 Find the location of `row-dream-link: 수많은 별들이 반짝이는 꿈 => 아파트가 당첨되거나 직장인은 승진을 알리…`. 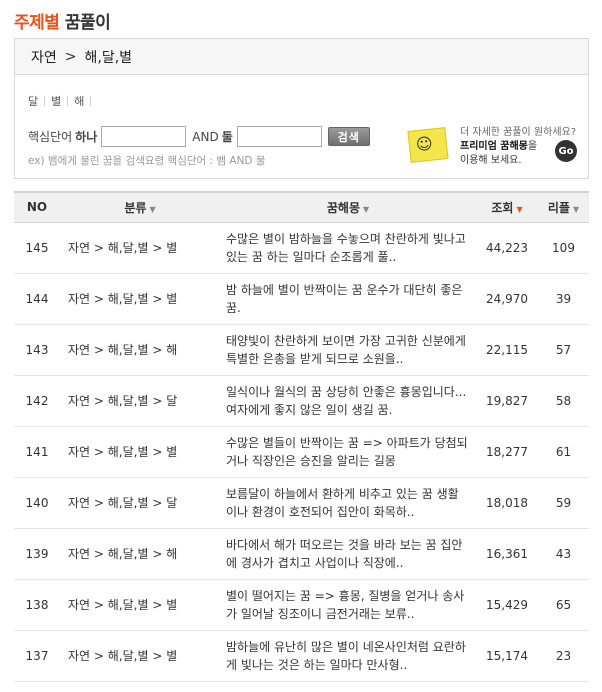

row-dream-link: 수많은 별들이 반짝이는 꿈 => 아파트가 당첨되거나 직장인은 승진을 알리… is located at coordinates (348, 452).